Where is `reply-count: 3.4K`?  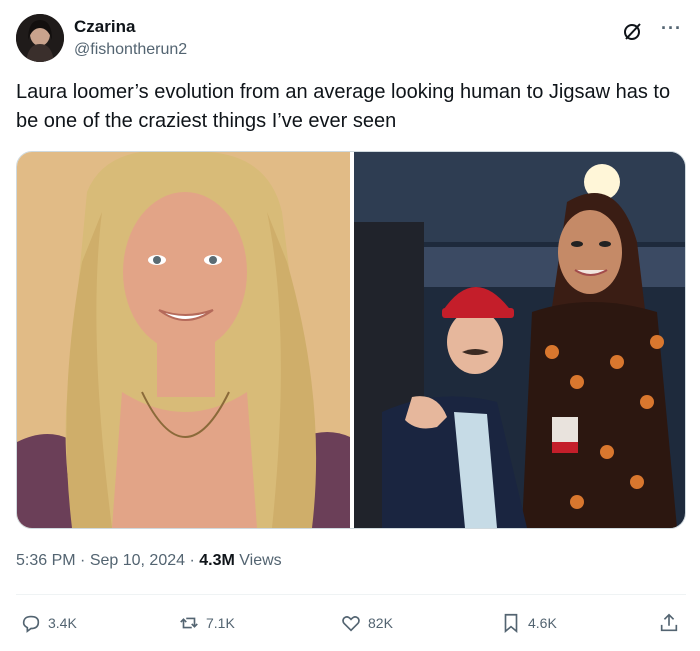
reply-count: 3.4K is located at coordinates (62, 623).